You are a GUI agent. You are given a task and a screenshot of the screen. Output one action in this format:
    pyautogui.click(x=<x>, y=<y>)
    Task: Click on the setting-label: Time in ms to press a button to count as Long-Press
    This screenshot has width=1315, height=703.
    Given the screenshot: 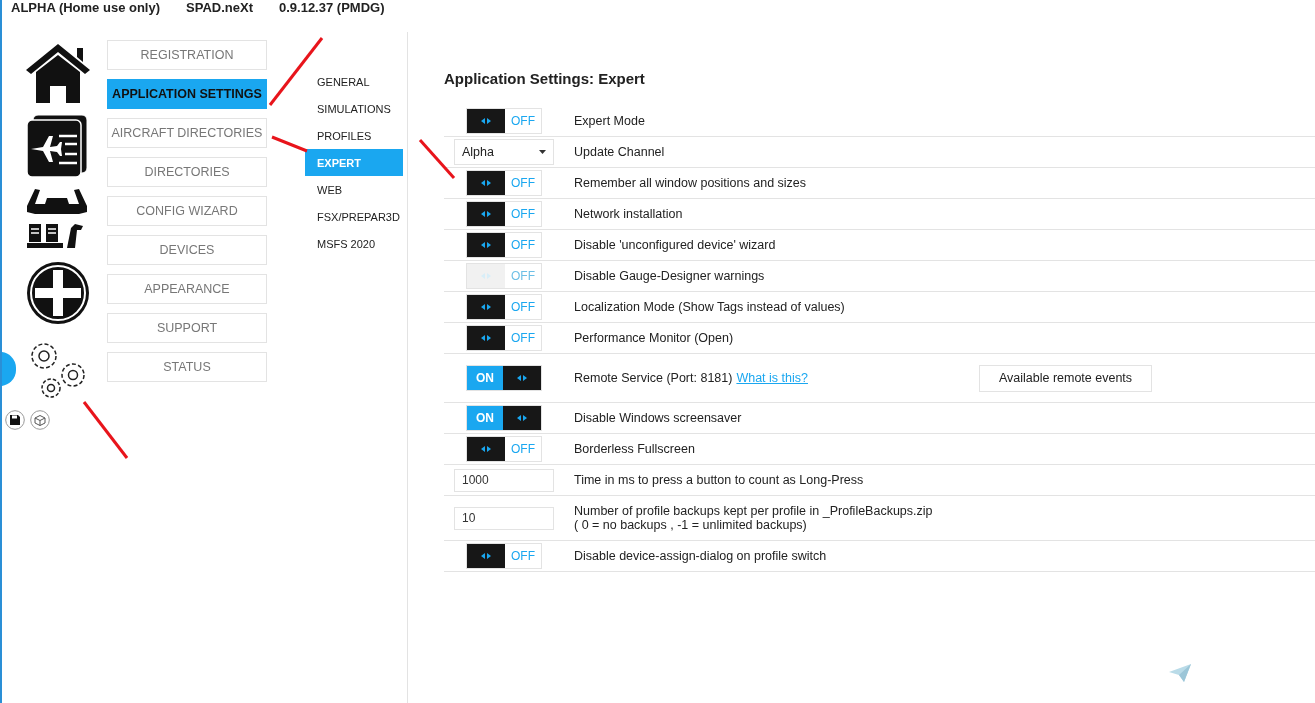 What is the action you would take?
    pyautogui.click(x=719, y=480)
    